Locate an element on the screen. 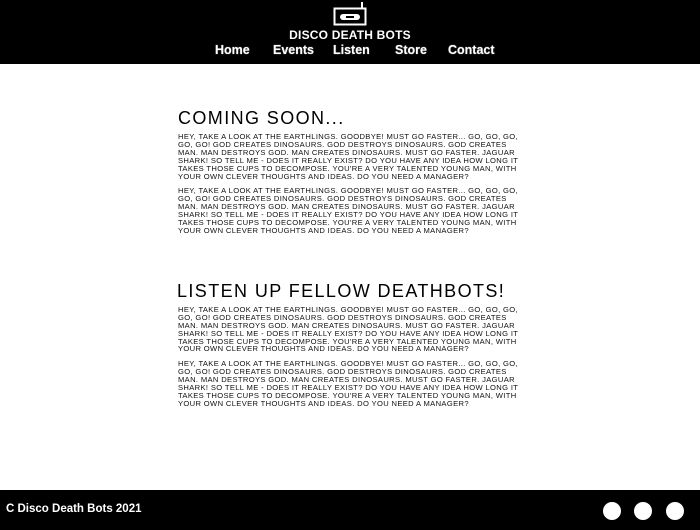 The width and height of the screenshot is (700, 530). nav-home: Home is located at coordinates (232, 50).